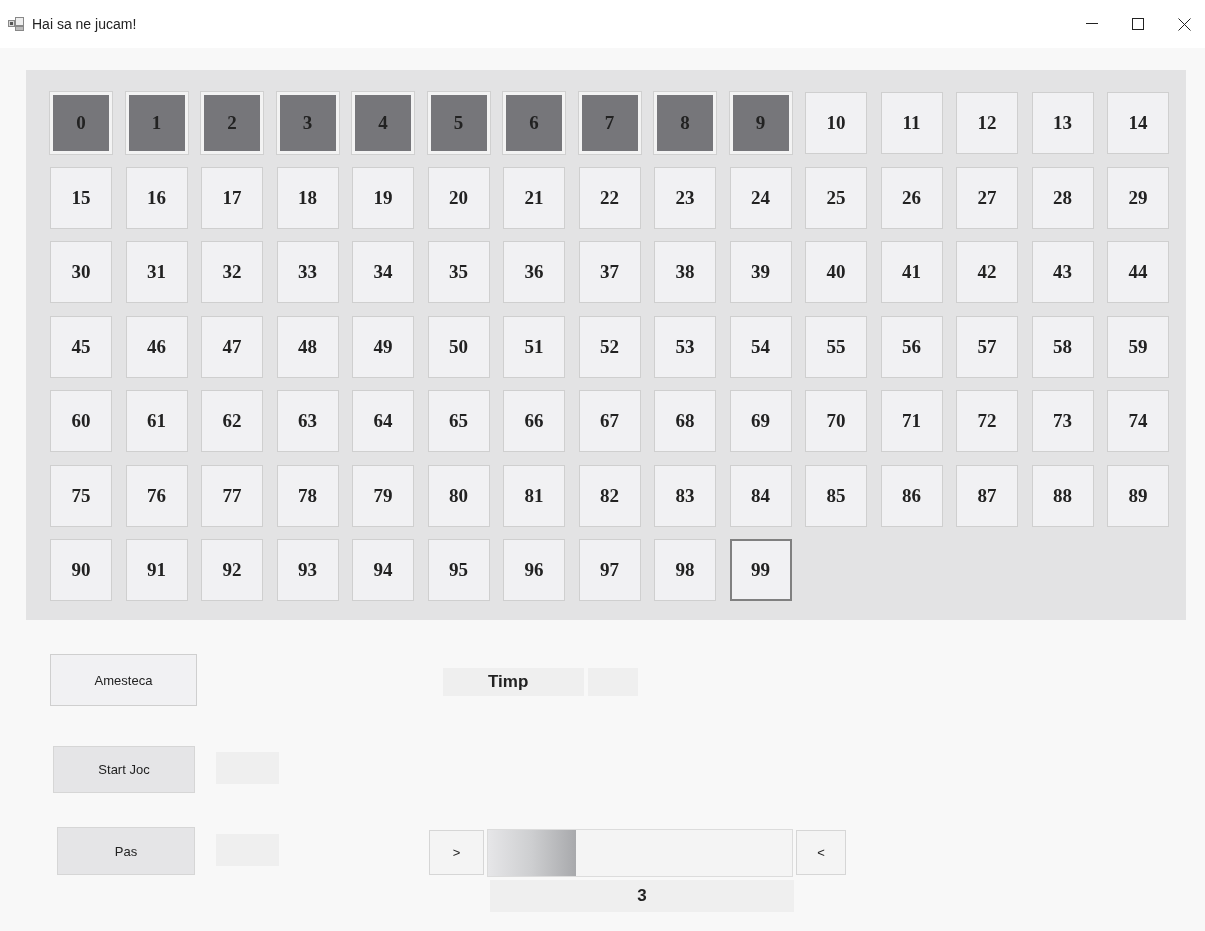 The width and height of the screenshot is (1205, 931). Describe the element at coordinates (156, 570) in the screenshot. I see `number-tile: 91` at that location.